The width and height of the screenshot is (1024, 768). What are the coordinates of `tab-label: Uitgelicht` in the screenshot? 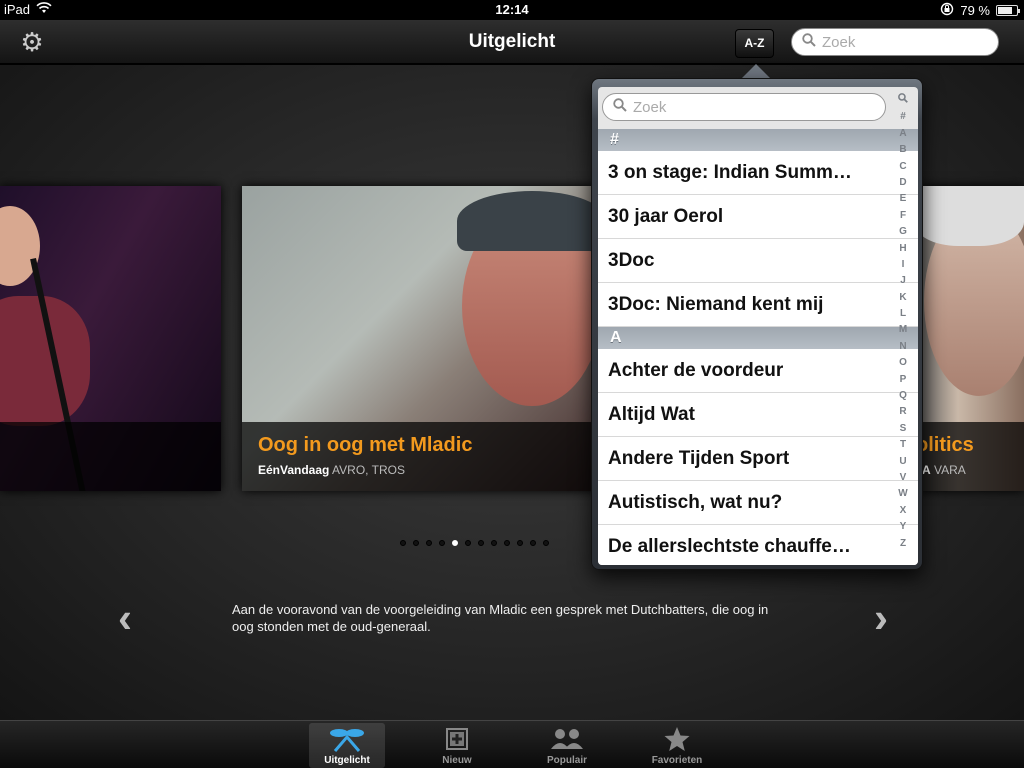 It's located at (347, 760).